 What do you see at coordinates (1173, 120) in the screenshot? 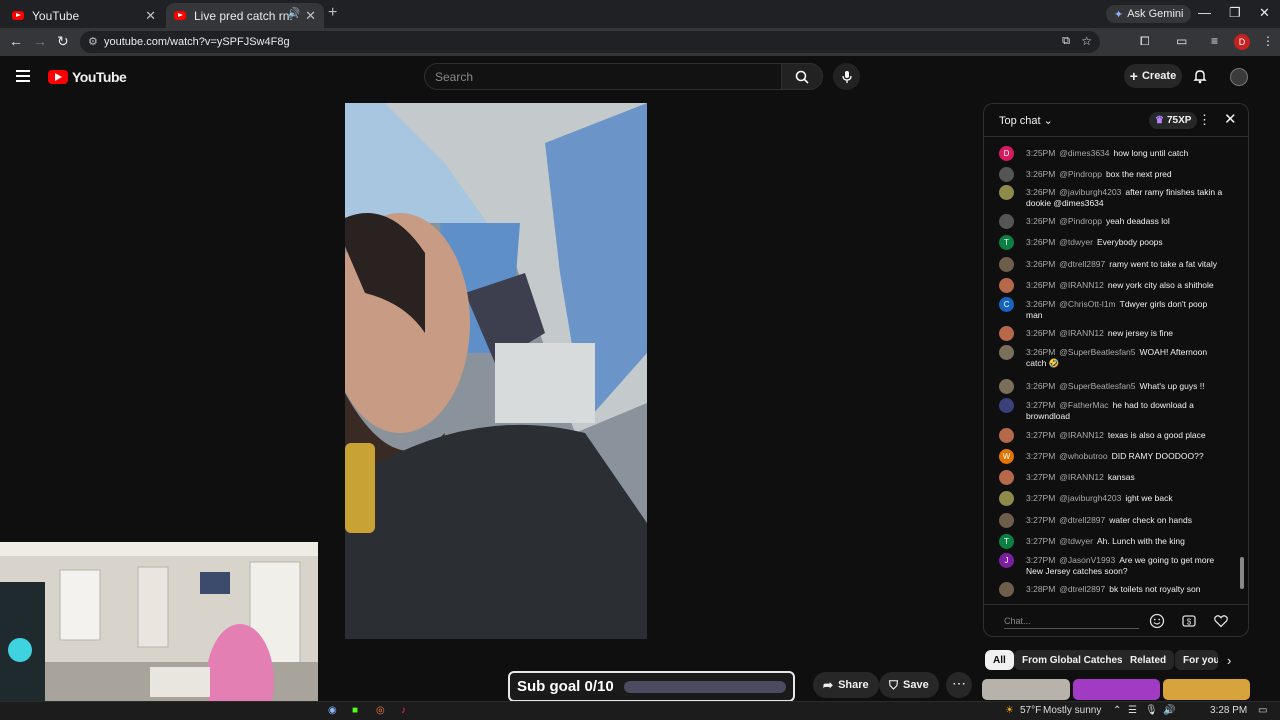
I see `xp-badge: ♛ 75XP` at bounding box center [1173, 120].